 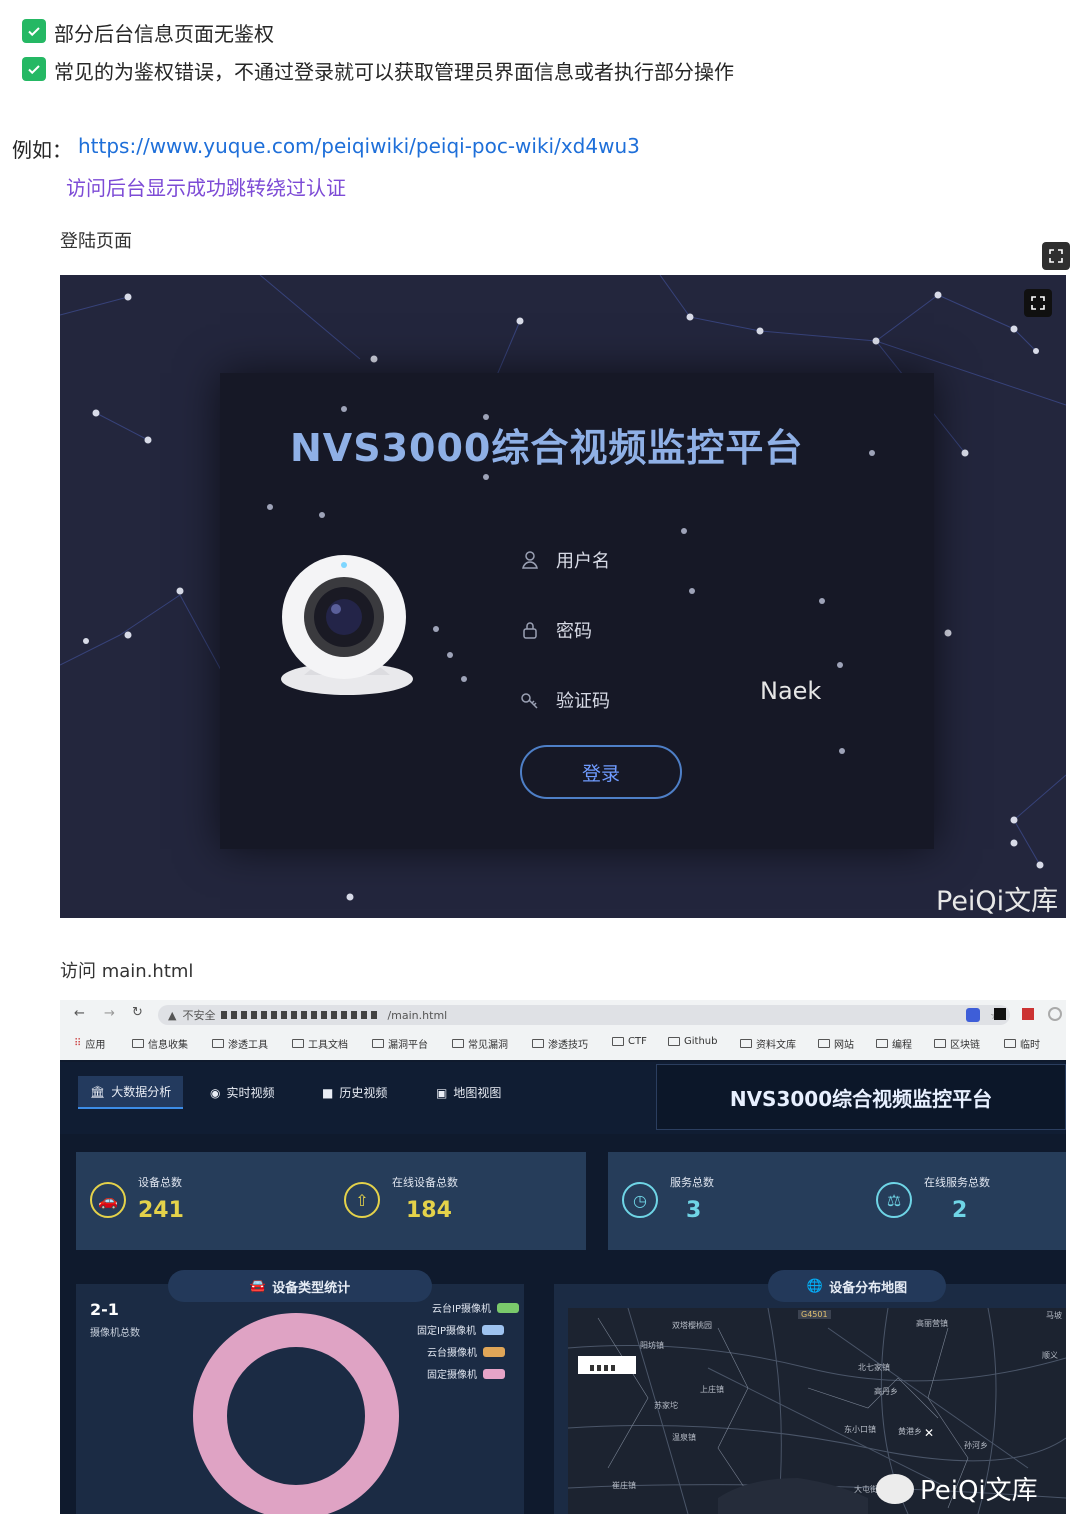 I want to click on password-field: 密码, so click(x=556, y=630).